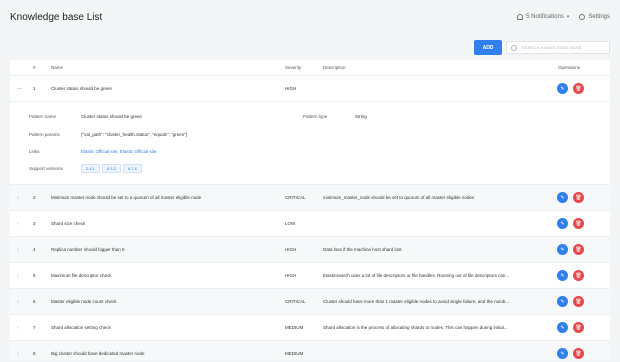  Describe the element at coordinates (34, 67) in the screenshot. I see `header-num: #` at that location.